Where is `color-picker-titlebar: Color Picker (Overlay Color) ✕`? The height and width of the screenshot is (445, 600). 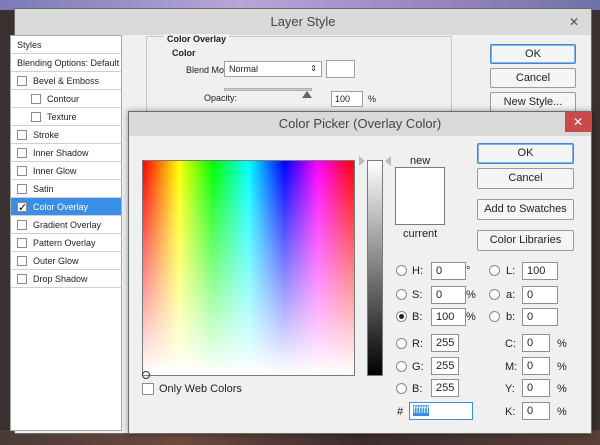 color-picker-titlebar: Color Picker (Overlay Color) ✕ is located at coordinates (360, 124).